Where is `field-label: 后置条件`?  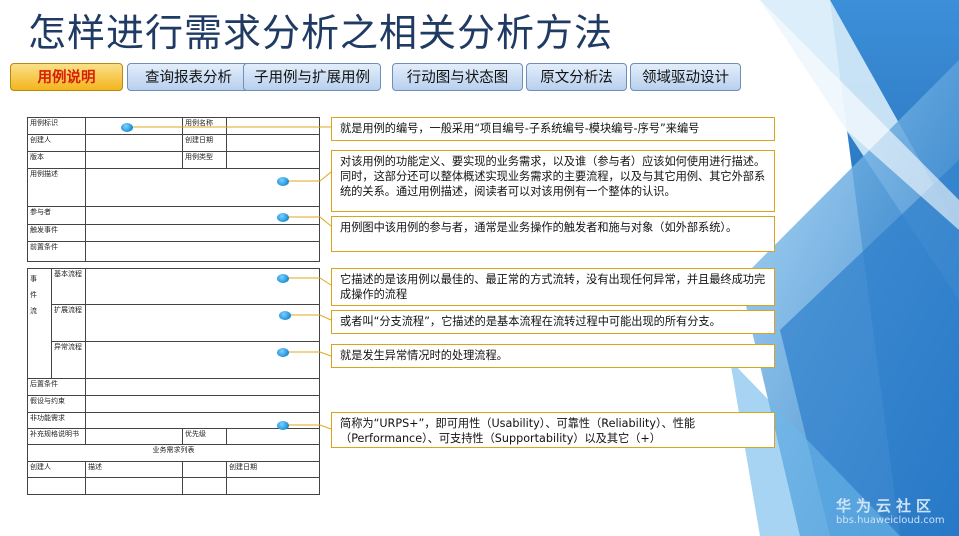 field-label: 后置条件 is located at coordinates (56, 387).